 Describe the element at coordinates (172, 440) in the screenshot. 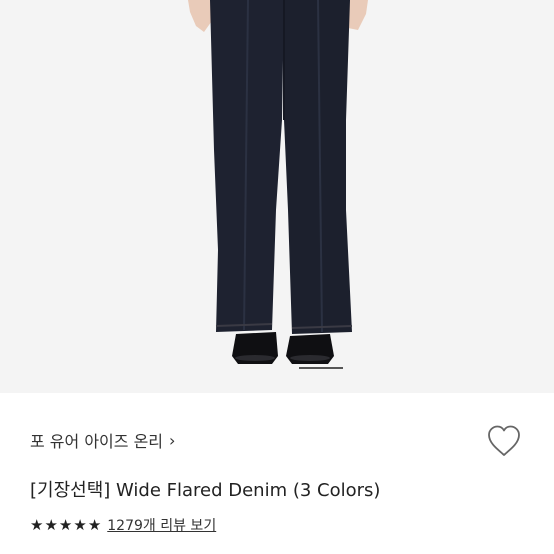

I see `chevron-right-icon: ›` at that location.